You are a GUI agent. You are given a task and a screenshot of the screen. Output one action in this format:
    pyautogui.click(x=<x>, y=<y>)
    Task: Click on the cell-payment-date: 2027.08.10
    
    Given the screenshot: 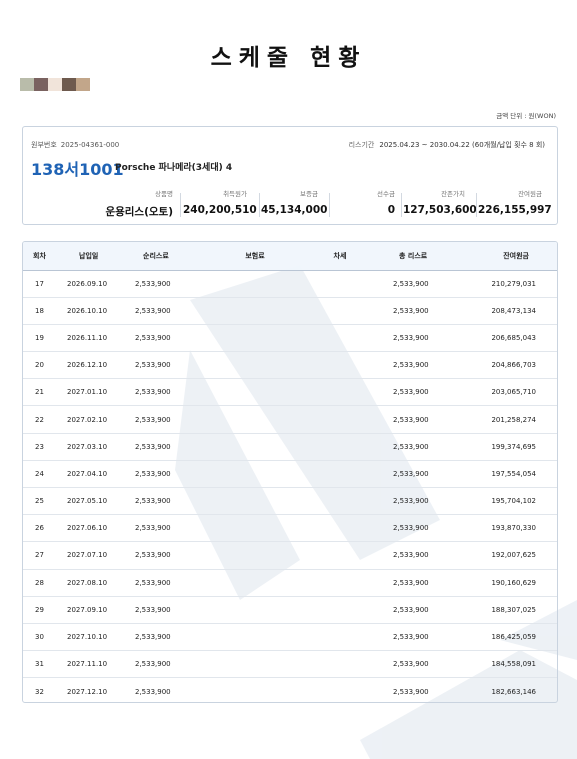 What is the action you would take?
    pyautogui.click(x=94, y=583)
    